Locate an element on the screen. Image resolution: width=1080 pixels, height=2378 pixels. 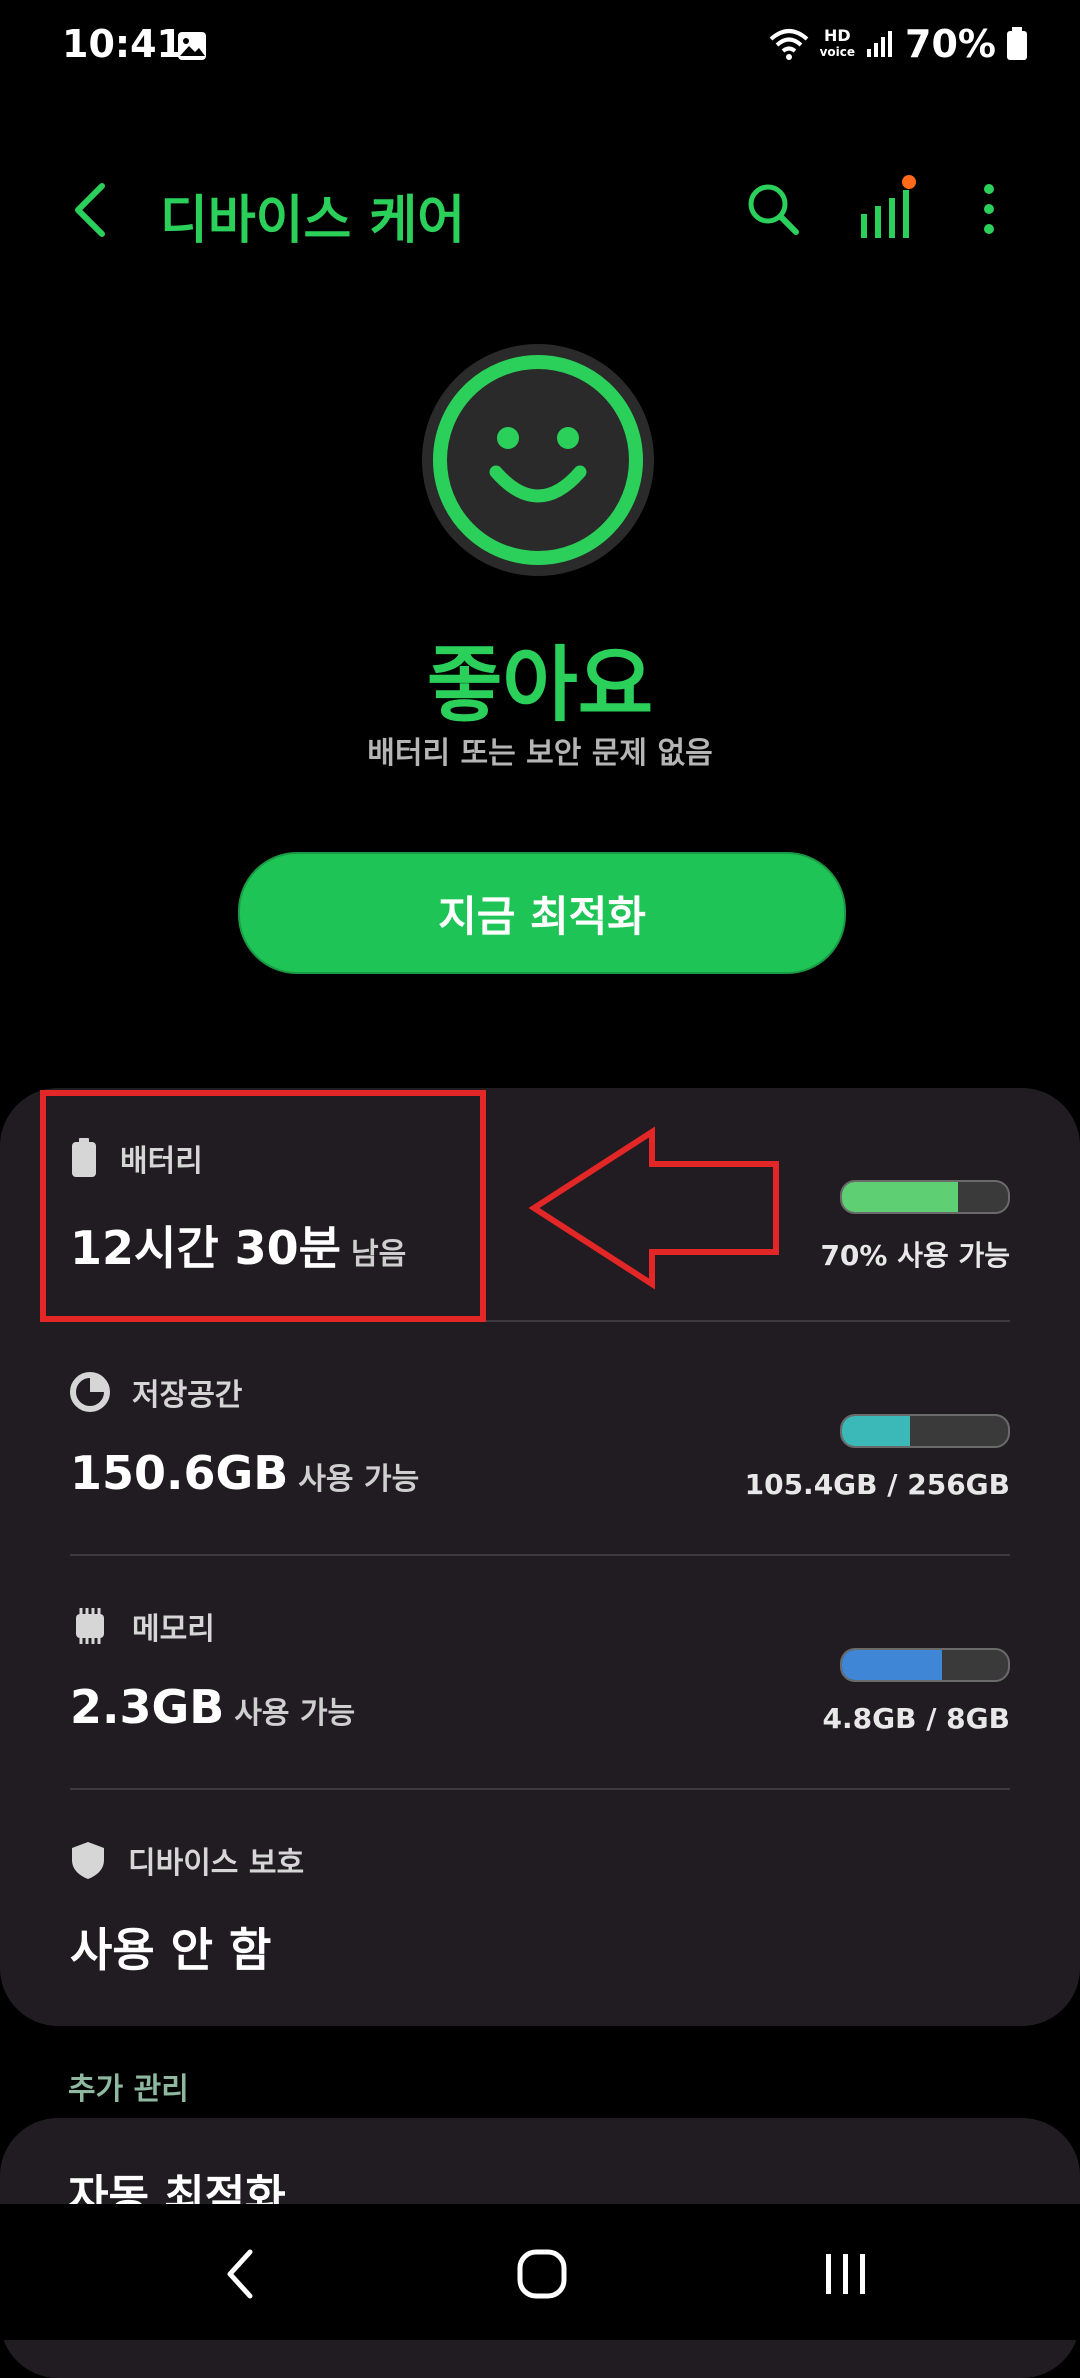
battery-level-bar is located at coordinates (925, 1197).